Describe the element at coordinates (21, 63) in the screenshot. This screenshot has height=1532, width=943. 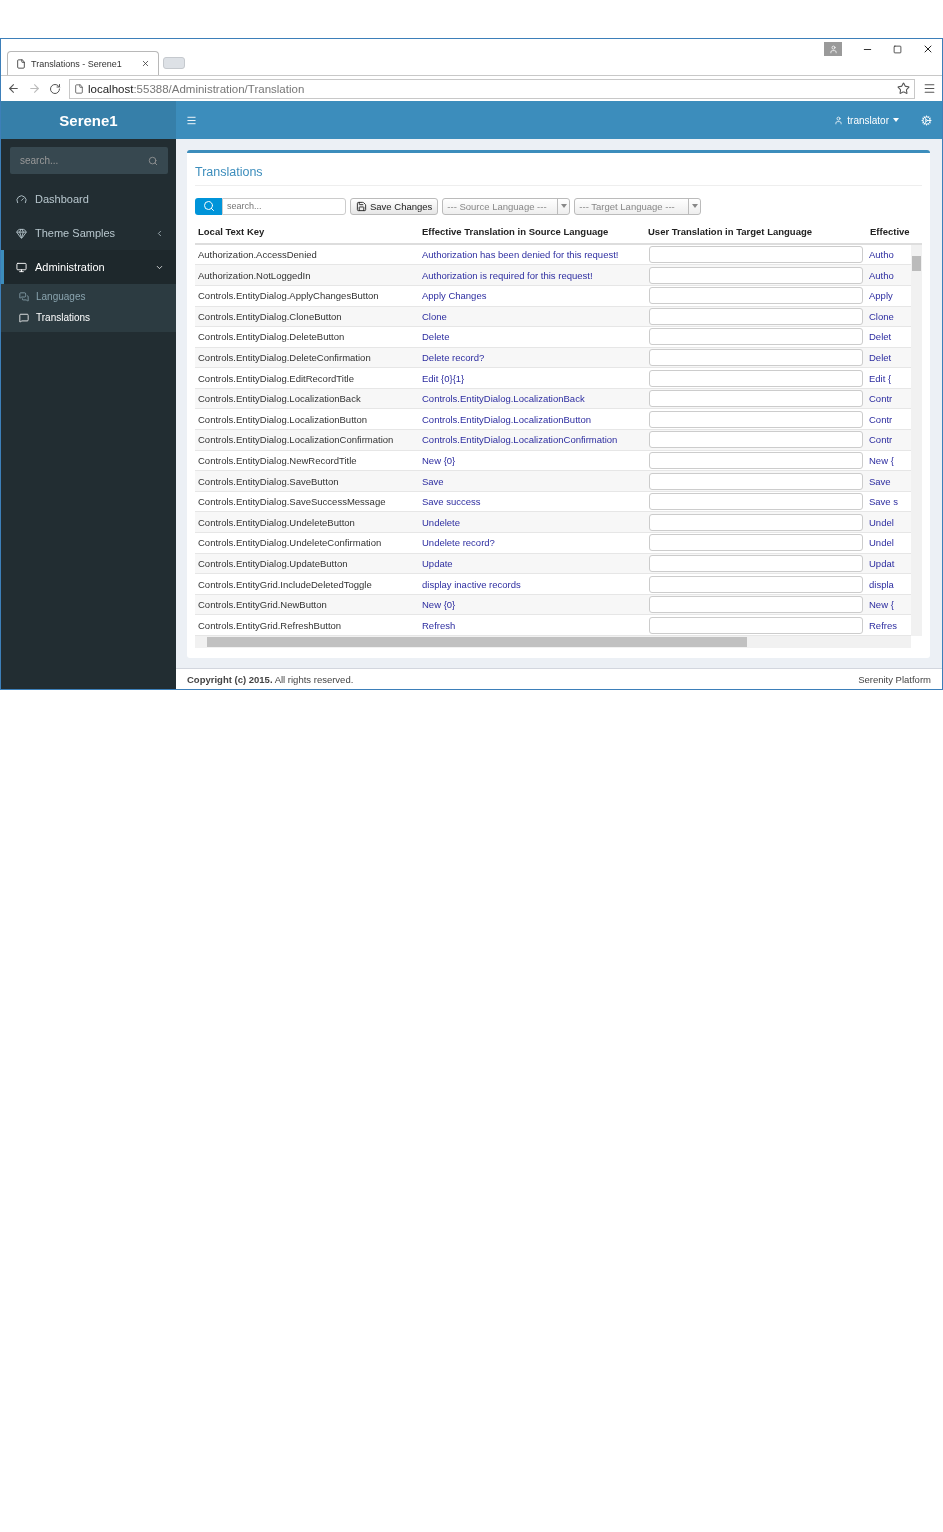
I see `page-icon` at that location.